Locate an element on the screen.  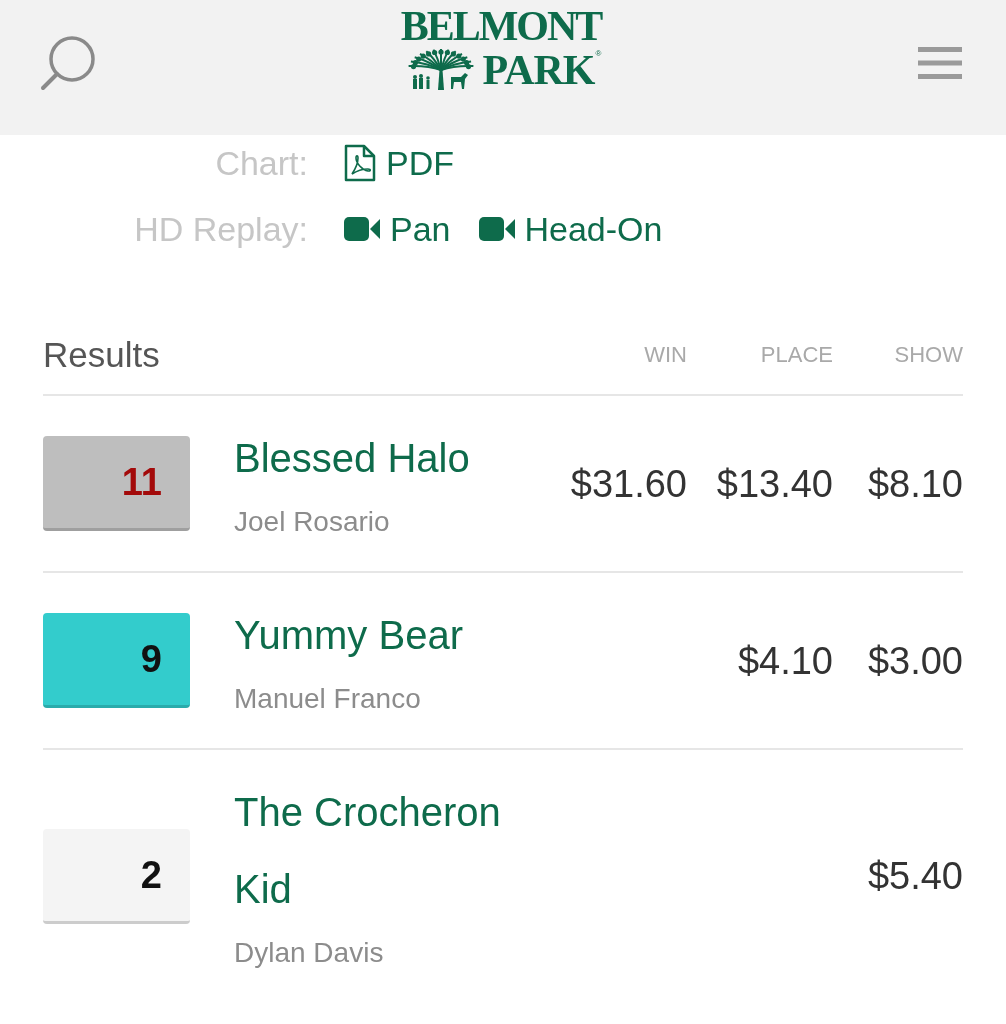
media-label: Chart: is located at coordinates (261, 163).